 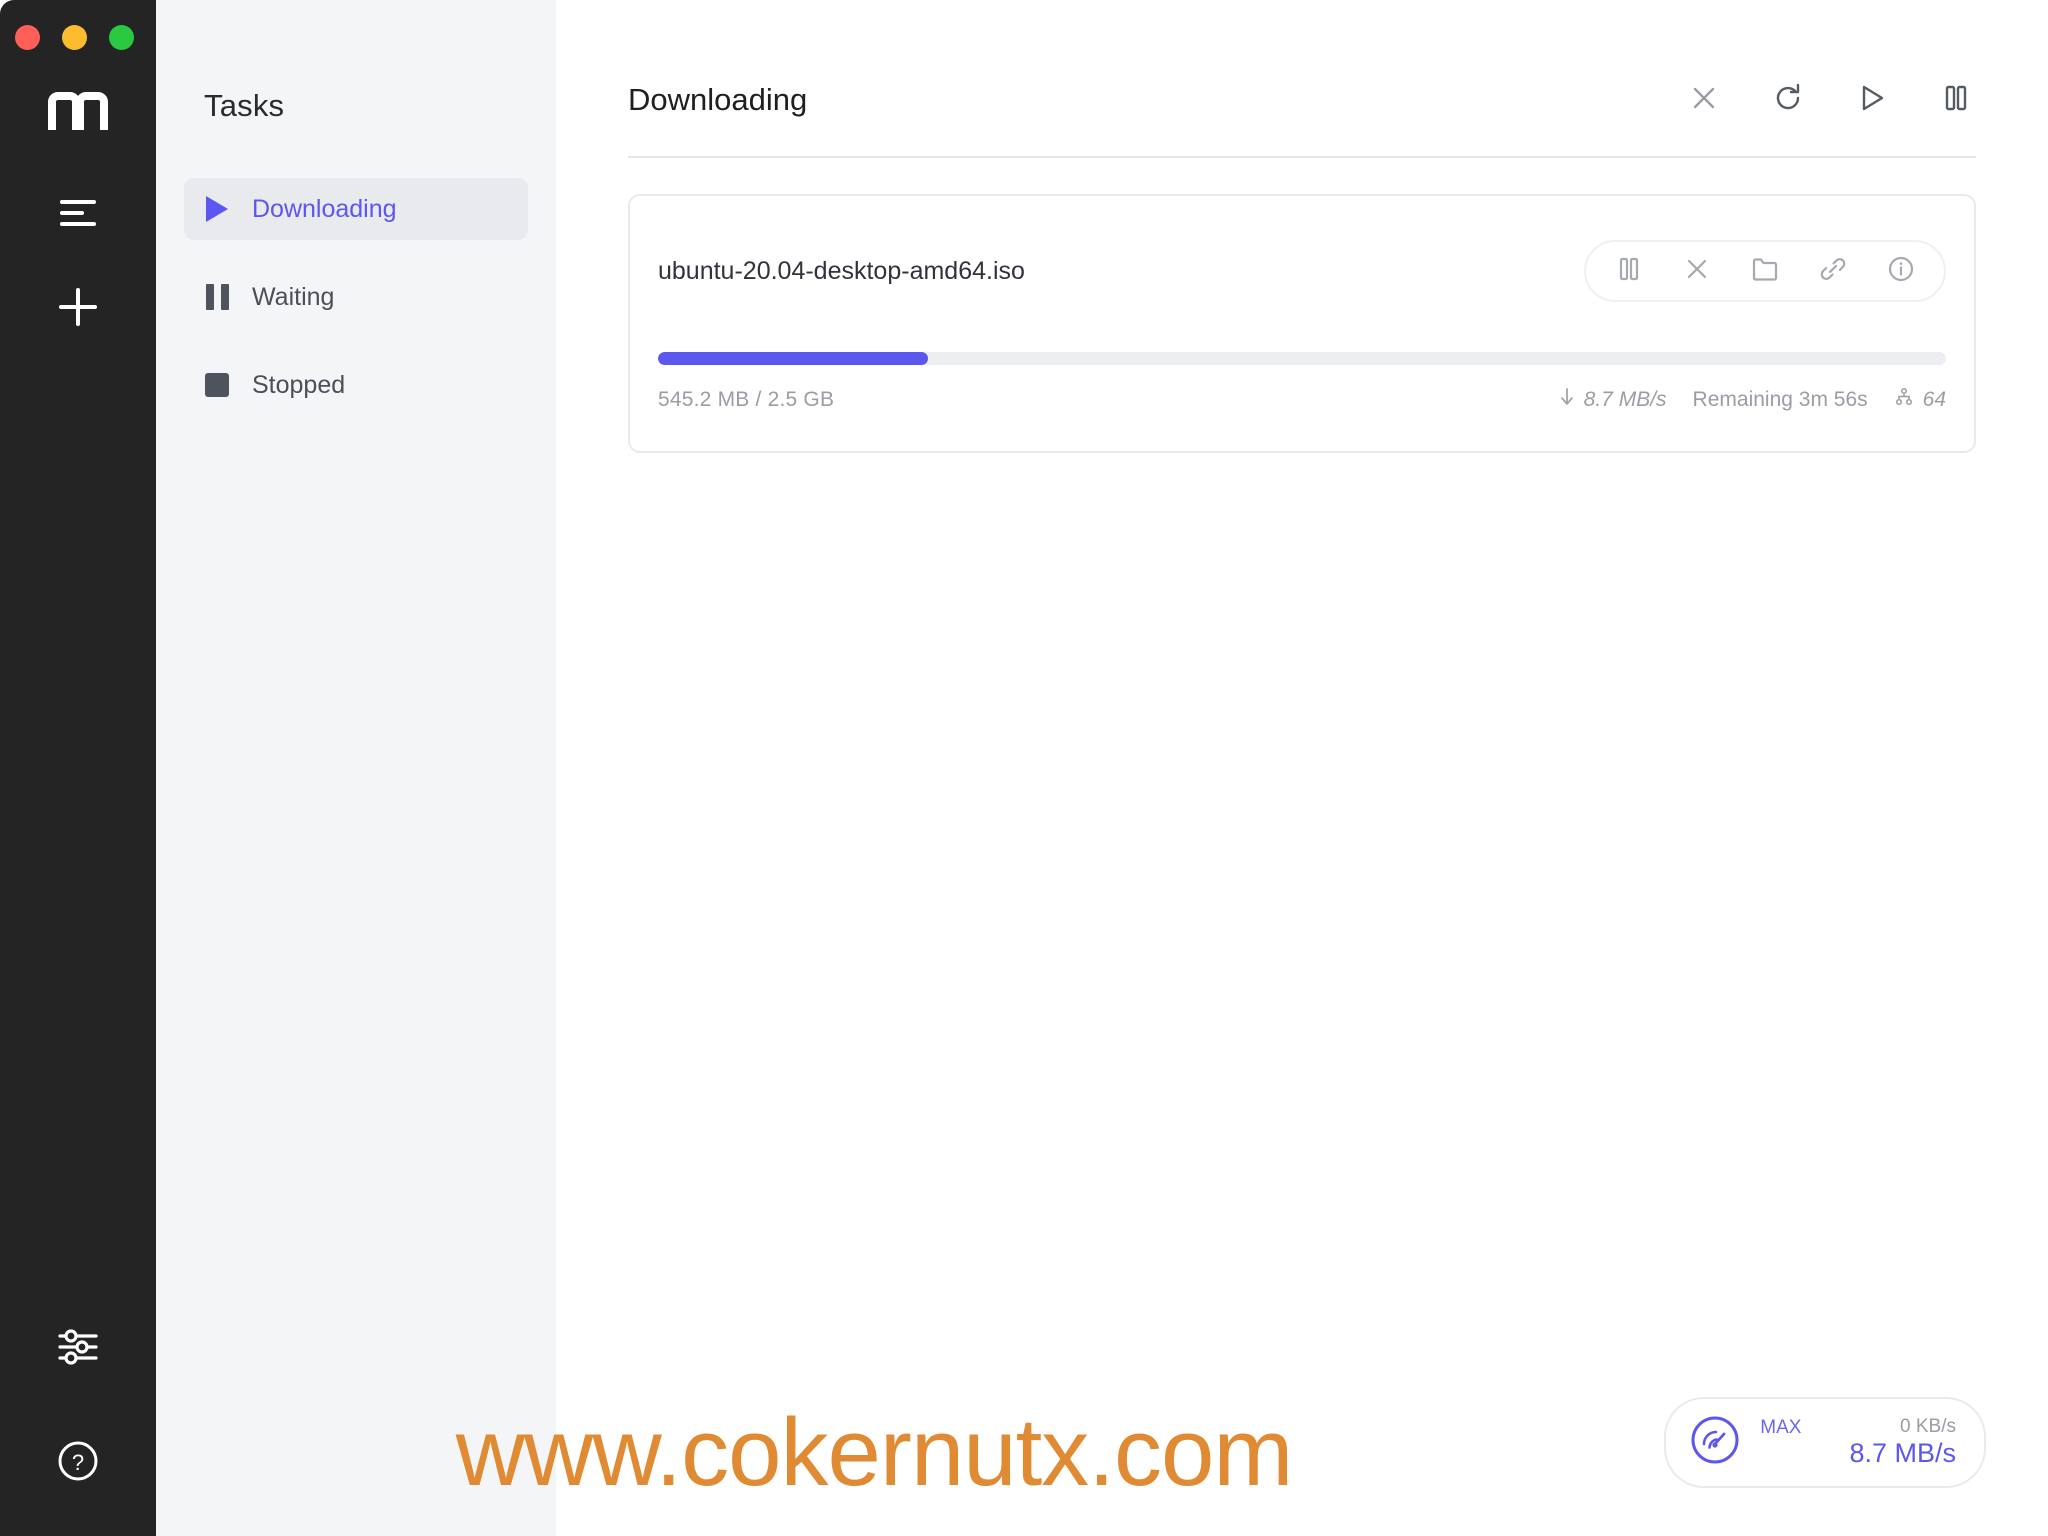 What do you see at coordinates (217, 385) in the screenshot?
I see `stop-icon` at bounding box center [217, 385].